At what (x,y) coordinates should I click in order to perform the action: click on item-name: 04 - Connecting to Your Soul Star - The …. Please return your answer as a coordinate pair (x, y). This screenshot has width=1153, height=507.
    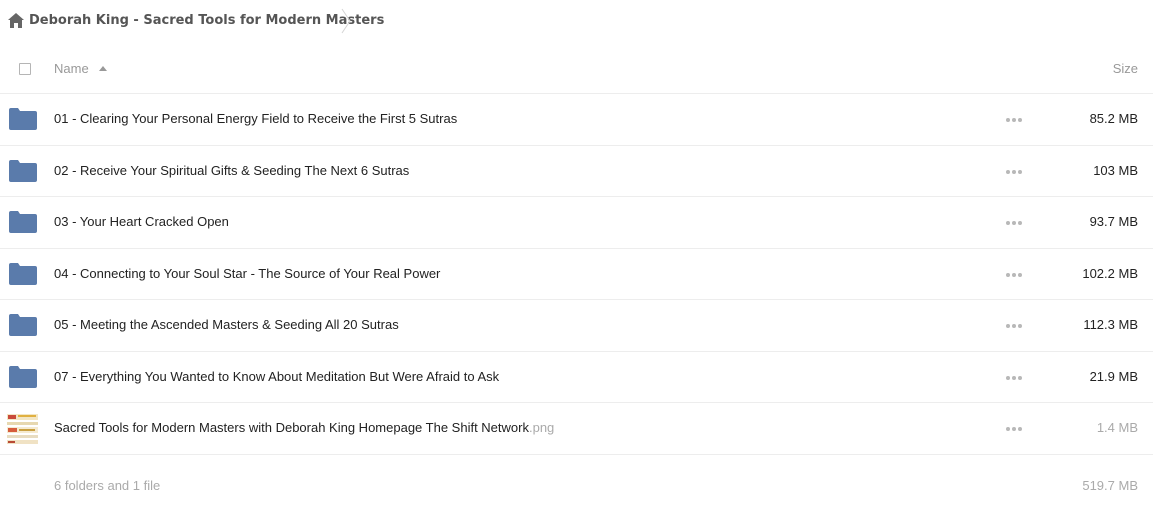
    Looking at the image, I should click on (247, 273).